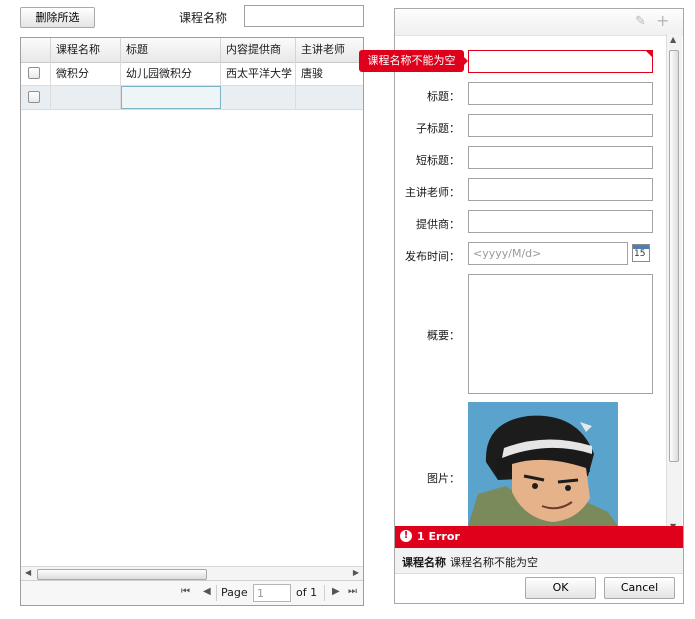  Describe the element at coordinates (548, 253) in the screenshot. I see `publish-time-field: <yyyy/M/d>` at that location.